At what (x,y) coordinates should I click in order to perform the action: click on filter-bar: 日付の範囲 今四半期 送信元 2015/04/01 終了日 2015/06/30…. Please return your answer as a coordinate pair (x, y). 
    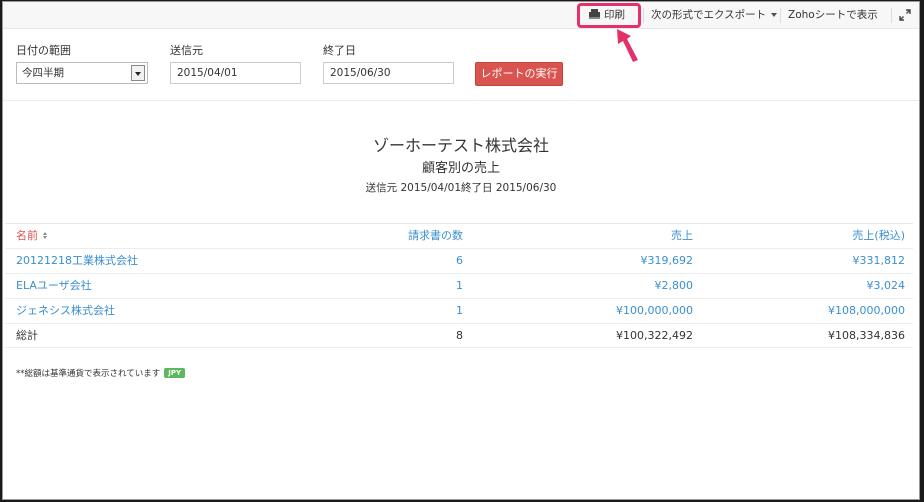
    Looking at the image, I should click on (461, 65).